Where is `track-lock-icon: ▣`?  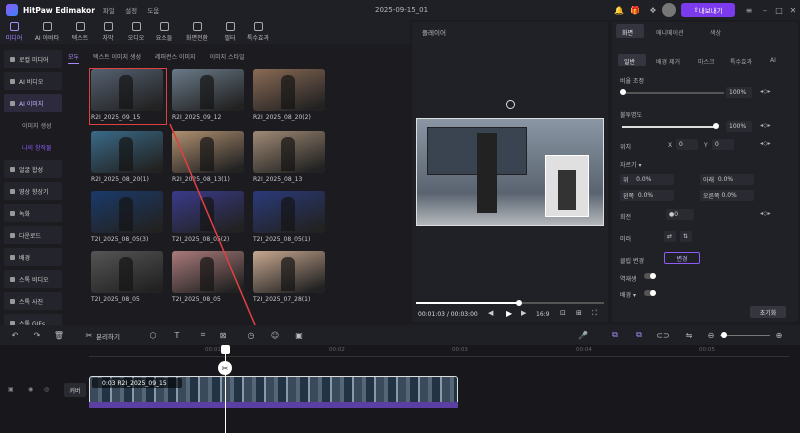
track-lock-icon: ▣ is located at coordinates (11, 389).